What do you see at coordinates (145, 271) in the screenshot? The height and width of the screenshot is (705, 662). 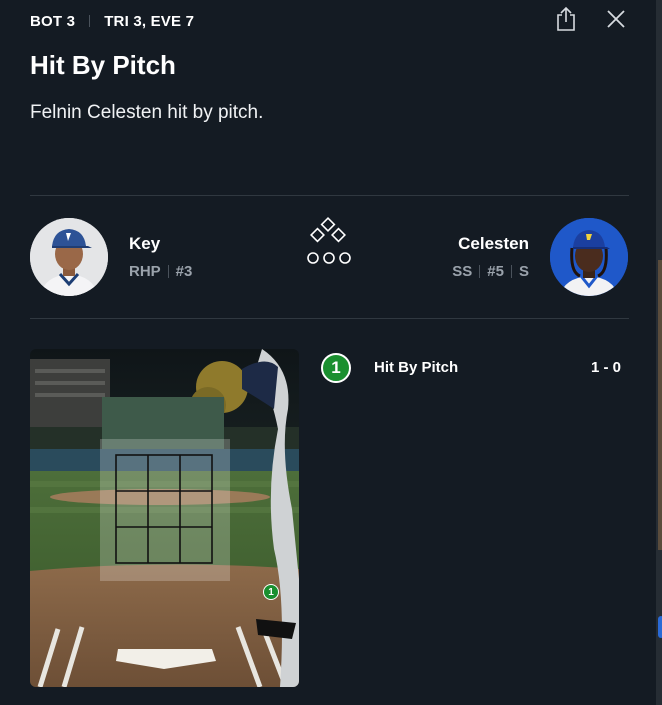 I see `pitcher-position: RHP` at bounding box center [145, 271].